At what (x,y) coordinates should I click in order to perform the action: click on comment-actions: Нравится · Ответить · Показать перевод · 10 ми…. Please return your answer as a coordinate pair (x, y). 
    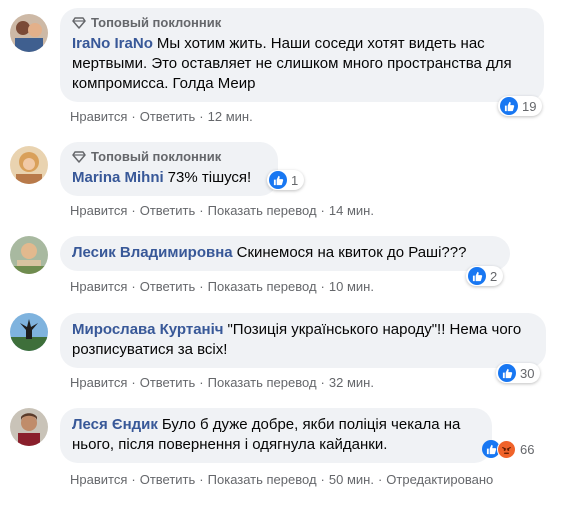
    Looking at the image, I should click on (222, 287).